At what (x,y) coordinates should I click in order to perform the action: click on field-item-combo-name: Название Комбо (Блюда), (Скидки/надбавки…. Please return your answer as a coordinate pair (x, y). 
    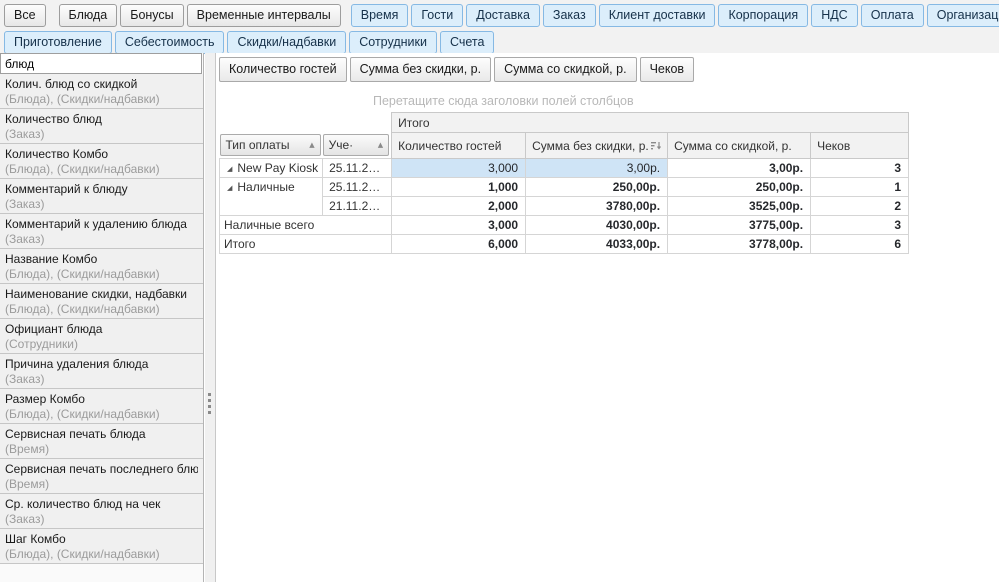
    Looking at the image, I should click on (101, 266).